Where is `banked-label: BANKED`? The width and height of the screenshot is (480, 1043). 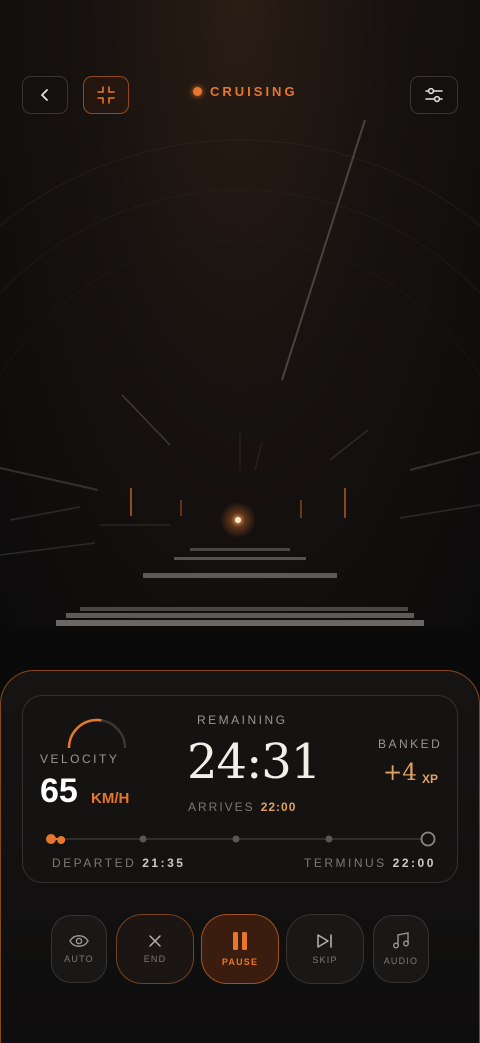
banked-label: BANKED is located at coordinates (410, 744).